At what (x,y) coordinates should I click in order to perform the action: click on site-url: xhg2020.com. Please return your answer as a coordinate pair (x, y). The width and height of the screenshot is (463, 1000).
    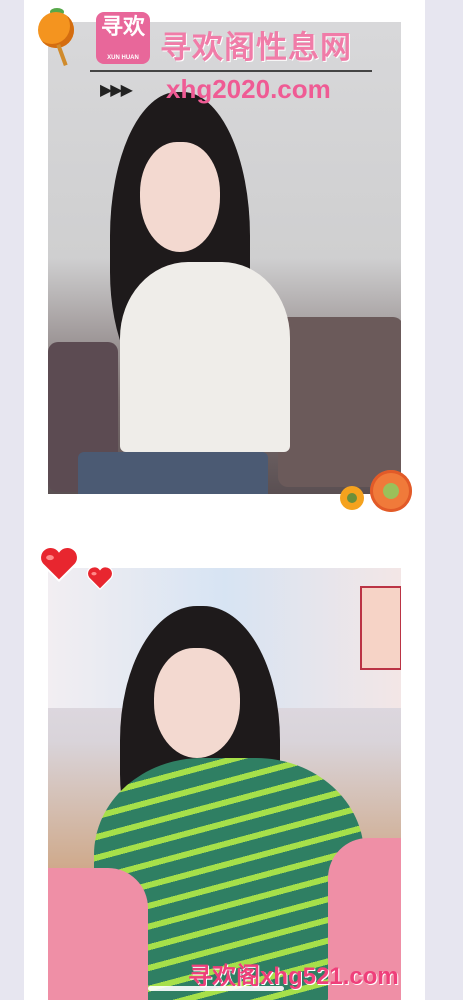
    Looking at the image, I should click on (248, 89).